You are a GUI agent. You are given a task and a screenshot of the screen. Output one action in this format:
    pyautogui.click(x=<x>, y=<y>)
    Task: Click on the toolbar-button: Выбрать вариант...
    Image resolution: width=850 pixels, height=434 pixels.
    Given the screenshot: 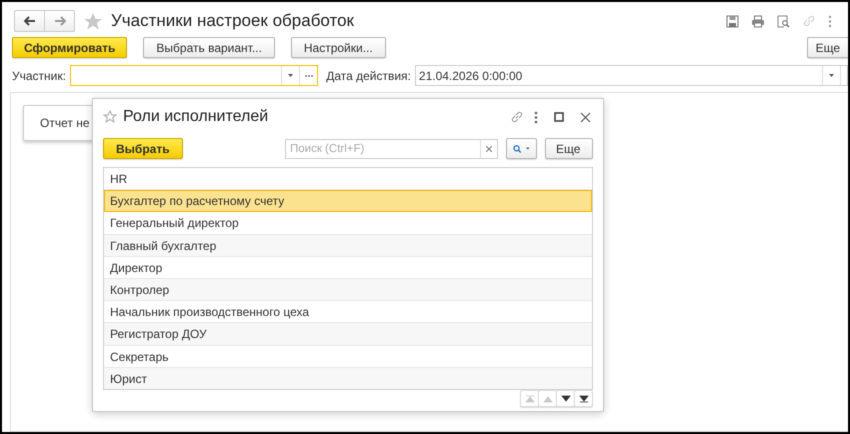 What is the action you would take?
    pyautogui.click(x=209, y=47)
    